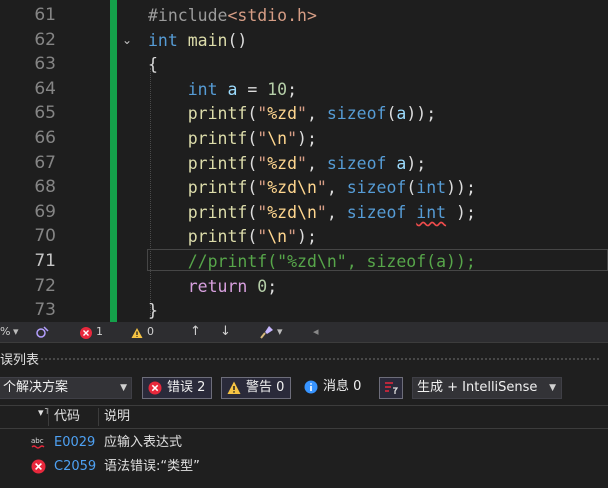 Image resolution: width=608 pixels, height=488 pixels. What do you see at coordinates (304, 40) in the screenshot?
I see `code-line: 62 ⌄ int main()` at bounding box center [304, 40].